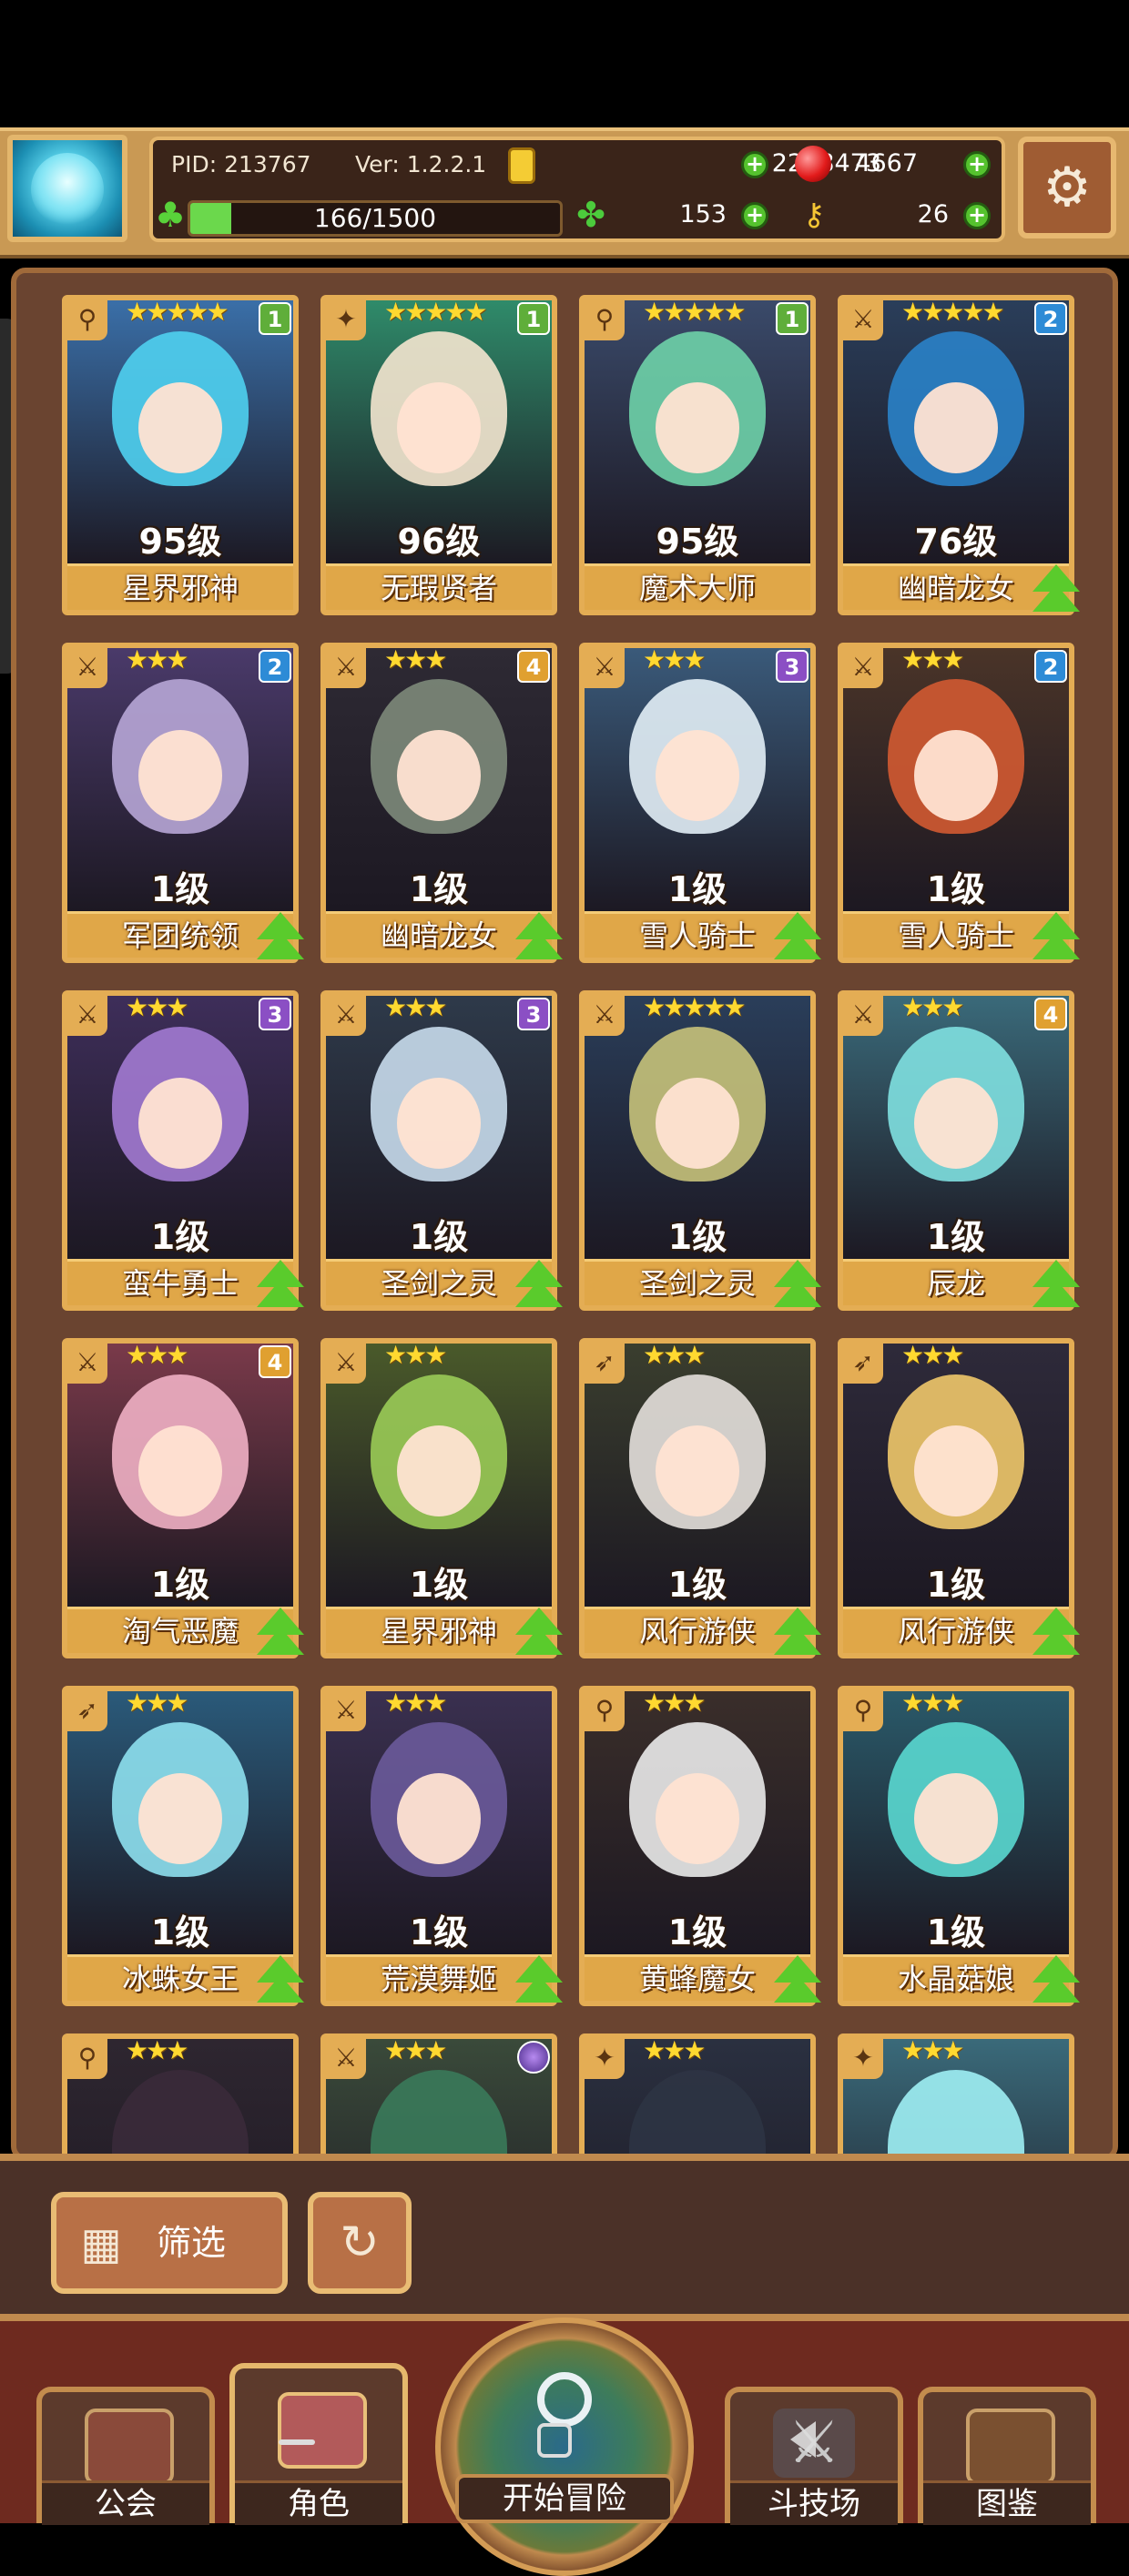  Describe the element at coordinates (792, 318) in the screenshot. I see `rank-badge: 1` at that location.